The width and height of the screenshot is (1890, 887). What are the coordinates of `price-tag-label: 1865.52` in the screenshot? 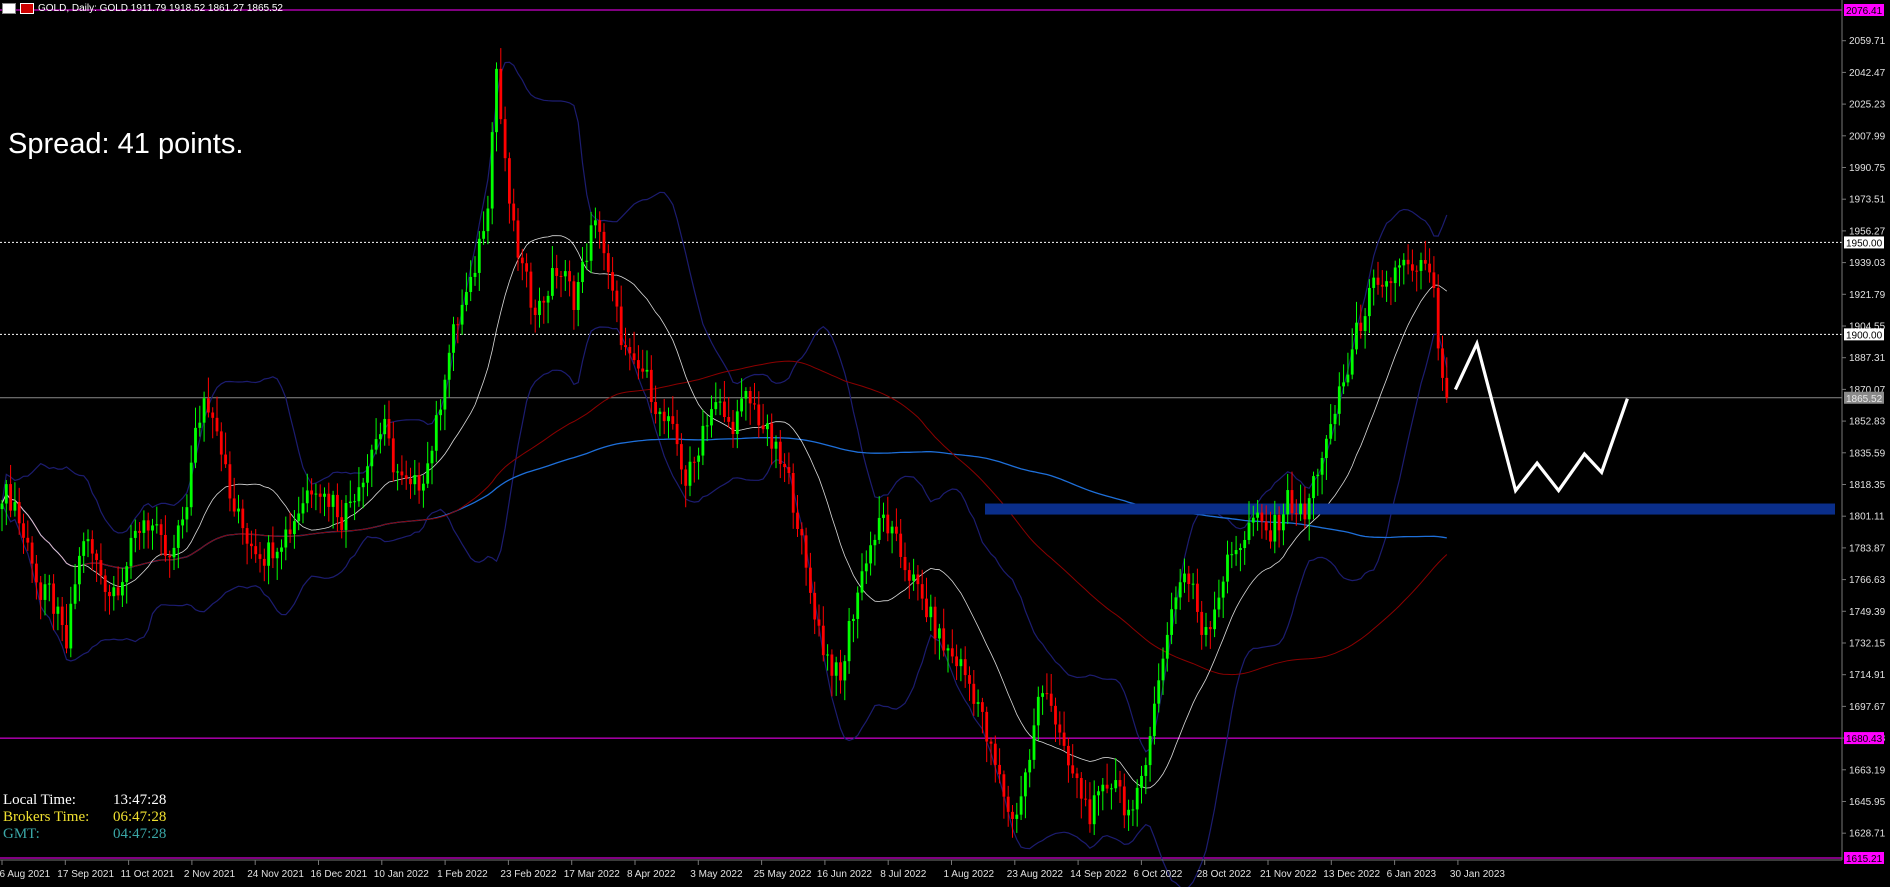 It's located at (1864, 399).